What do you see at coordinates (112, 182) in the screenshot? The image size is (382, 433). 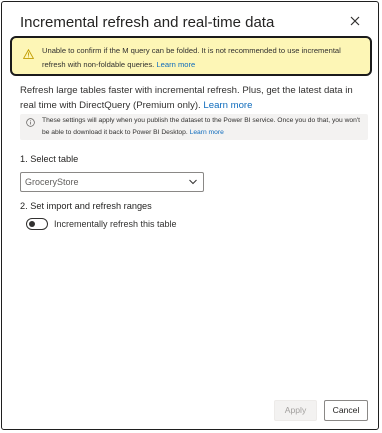 I see `table-select: GroceryStore` at bounding box center [112, 182].